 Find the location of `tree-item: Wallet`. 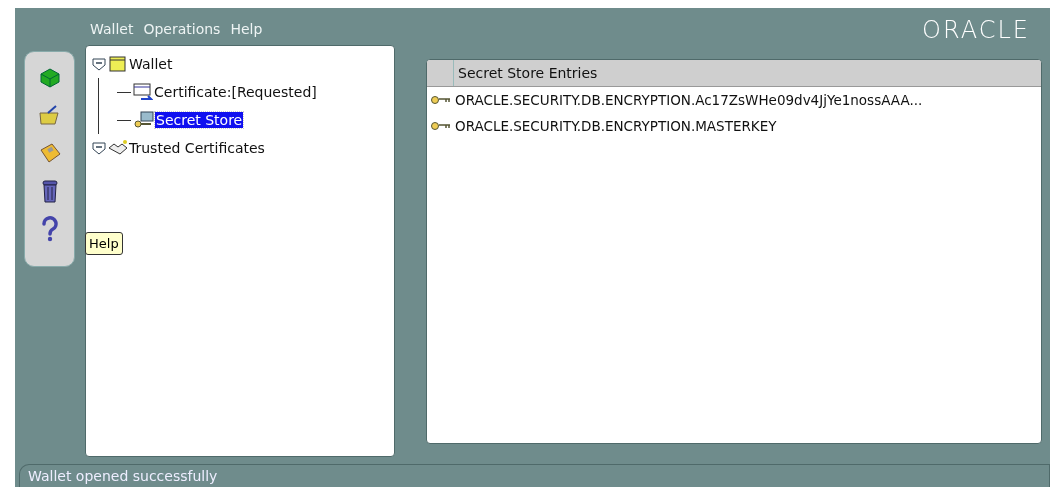

tree-item: Wallet is located at coordinates (151, 64).